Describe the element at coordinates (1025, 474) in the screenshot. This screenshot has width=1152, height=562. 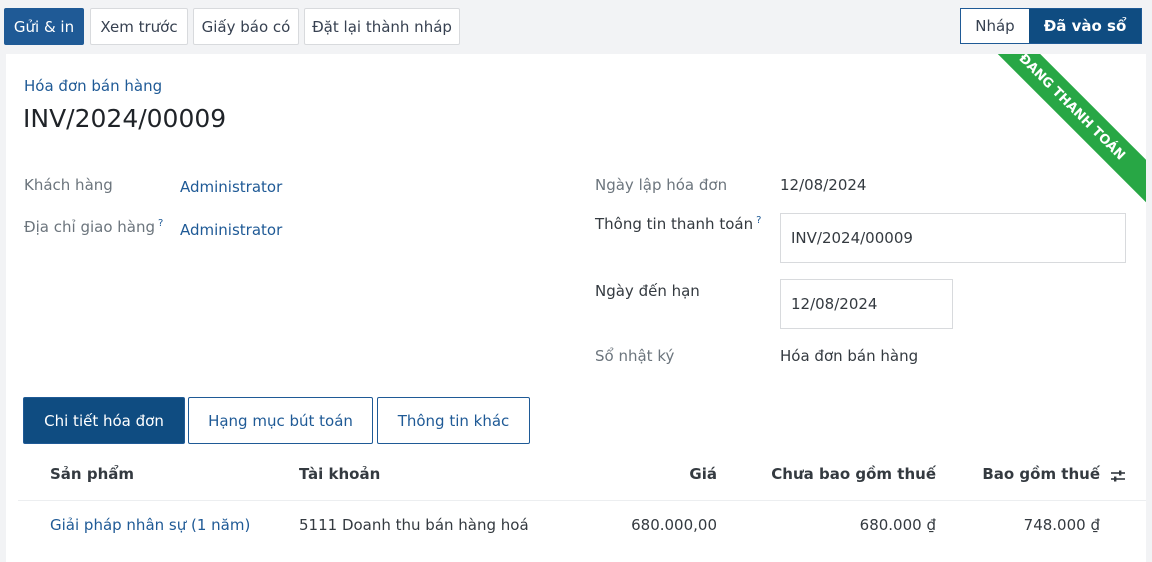
I see `column-header-total: Bao gồm thuế` at that location.